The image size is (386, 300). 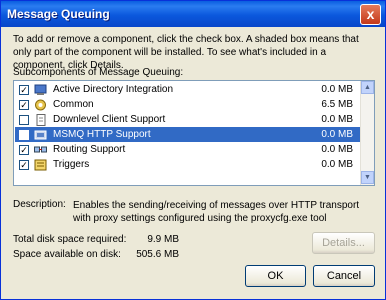 What do you see at coordinates (157, 254) in the screenshot?
I see `available-disk-value: 505.6 MB` at bounding box center [157, 254].